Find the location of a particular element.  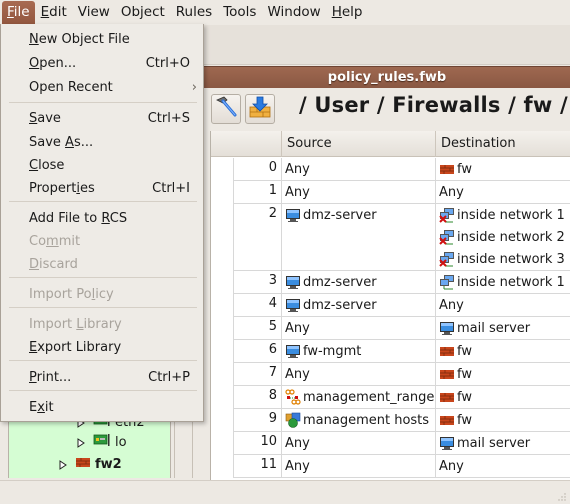

table-row: 5 Any mail server is located at coordinates (390, 328).